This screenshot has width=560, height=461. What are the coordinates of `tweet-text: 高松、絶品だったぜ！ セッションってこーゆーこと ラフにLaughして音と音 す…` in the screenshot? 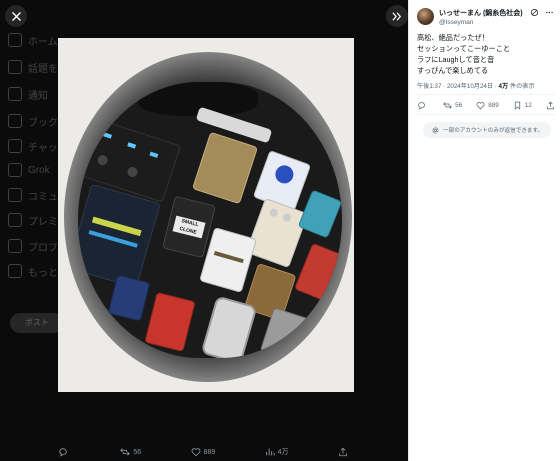 It's located at (486, 54).